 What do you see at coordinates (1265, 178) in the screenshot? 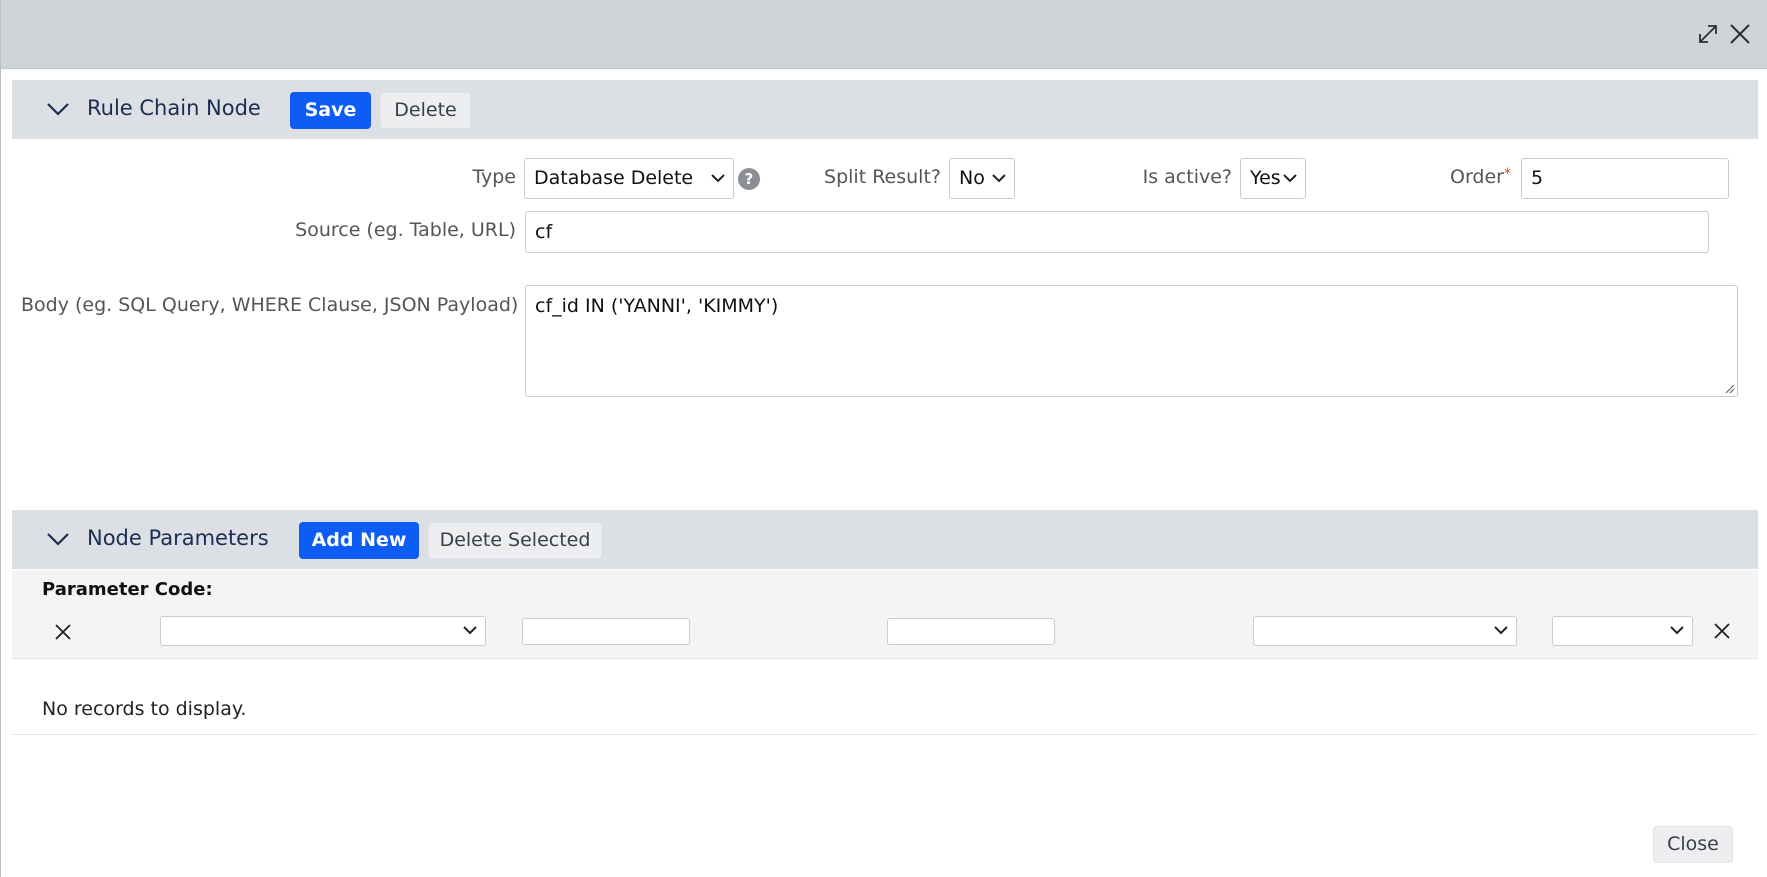
I see `is-active-value: Yes` at bounding box center [1265, 178].